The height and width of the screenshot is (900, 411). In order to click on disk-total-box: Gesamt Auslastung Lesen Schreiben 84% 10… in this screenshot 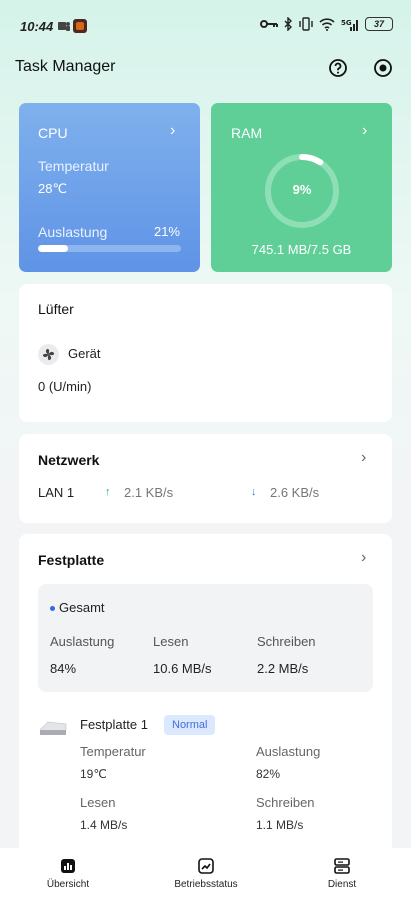, I will do `click(205, 638)`.